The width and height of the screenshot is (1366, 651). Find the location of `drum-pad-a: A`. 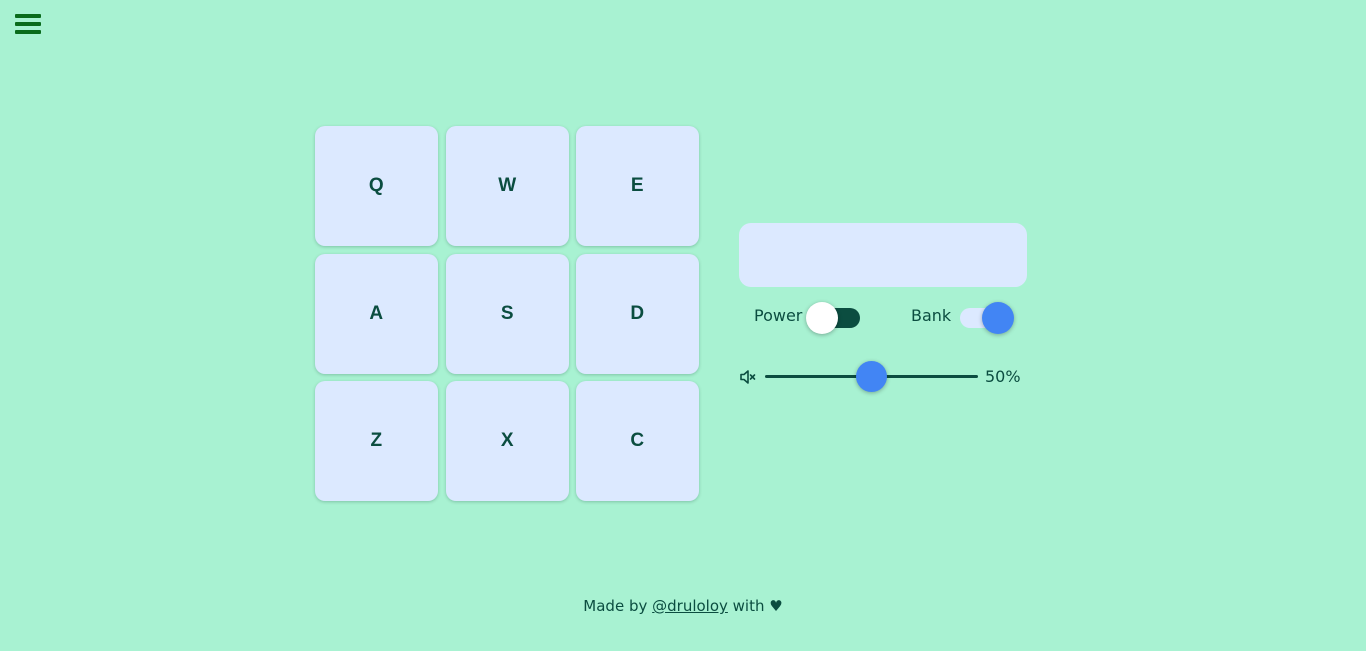

drum-pad-a: A is located at coordinates (376, 314).